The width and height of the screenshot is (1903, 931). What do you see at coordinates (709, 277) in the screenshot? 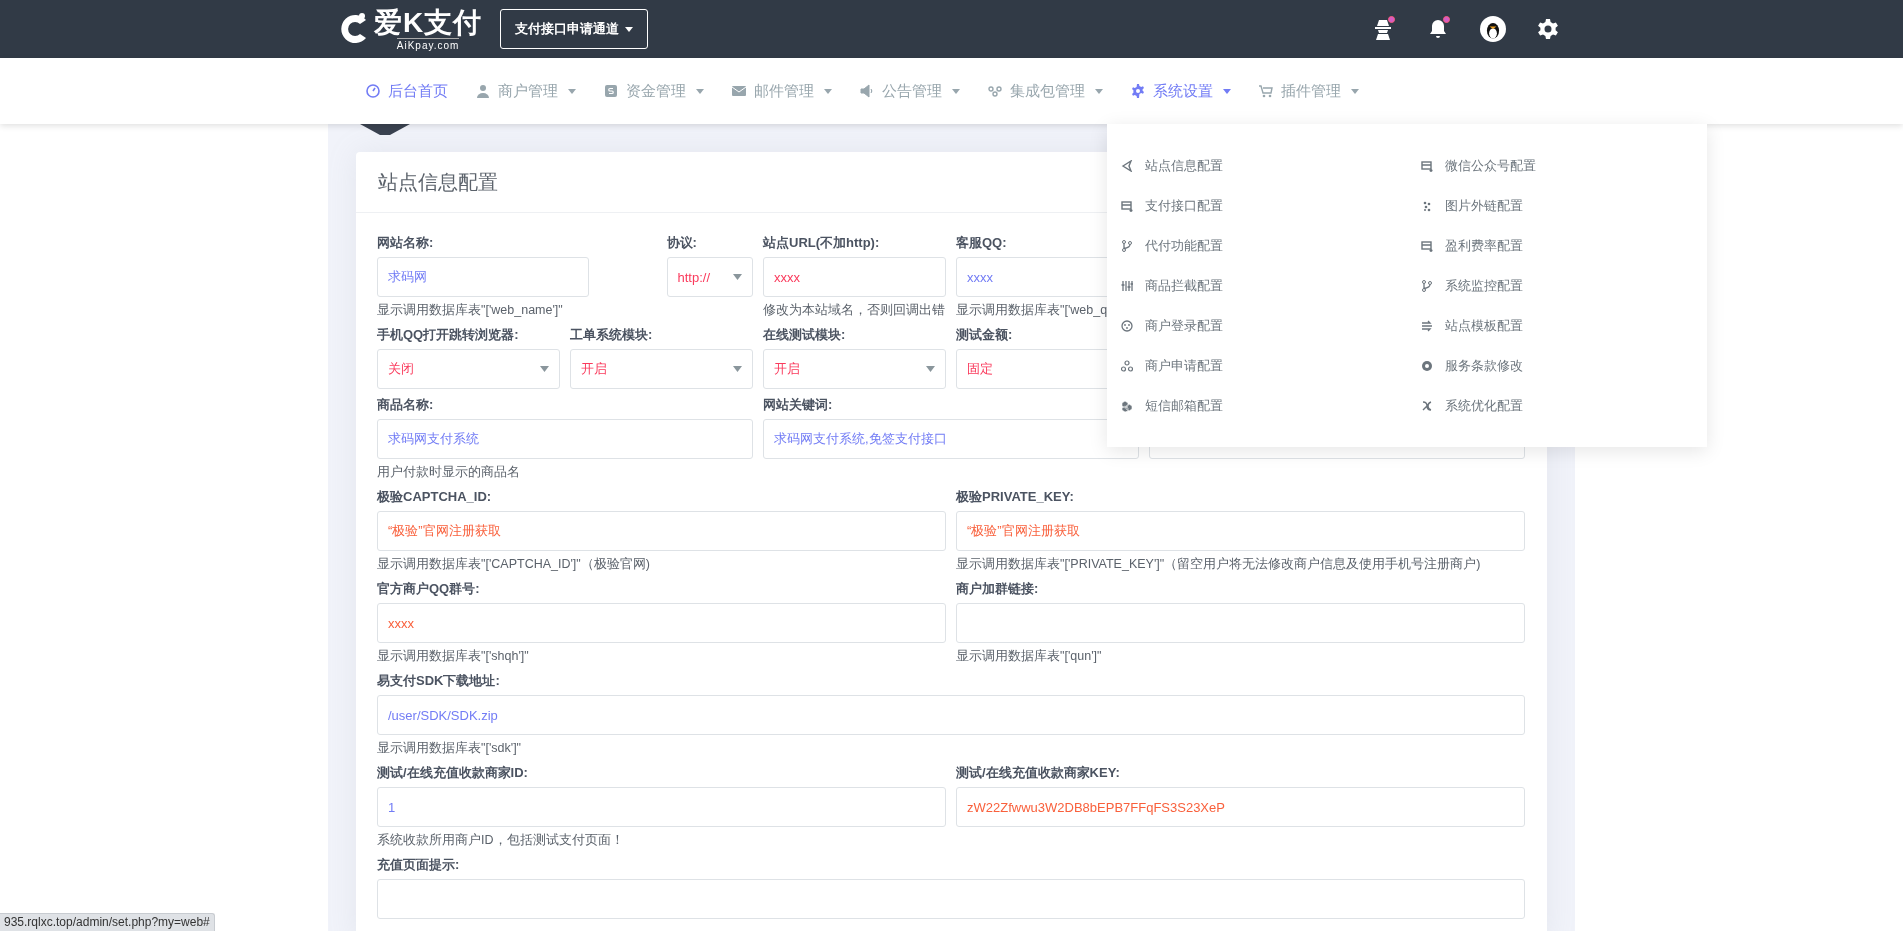
I see `select-field: http://` at bounding box center [709, 277].